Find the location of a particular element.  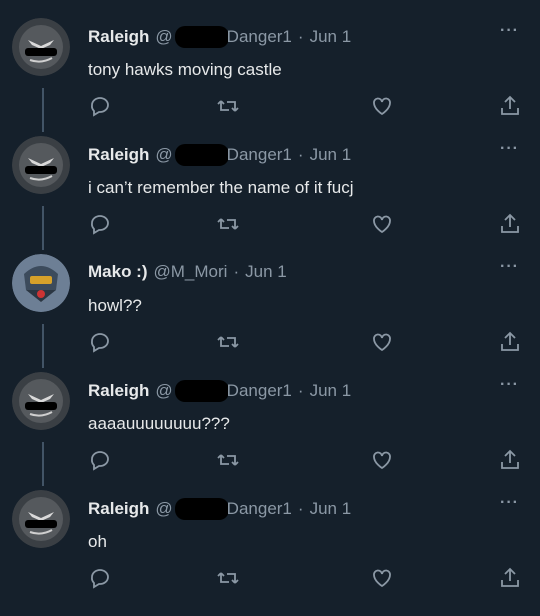

tweet-text: i can’t remember the name of it fucj is located at coordinates (221, 187).